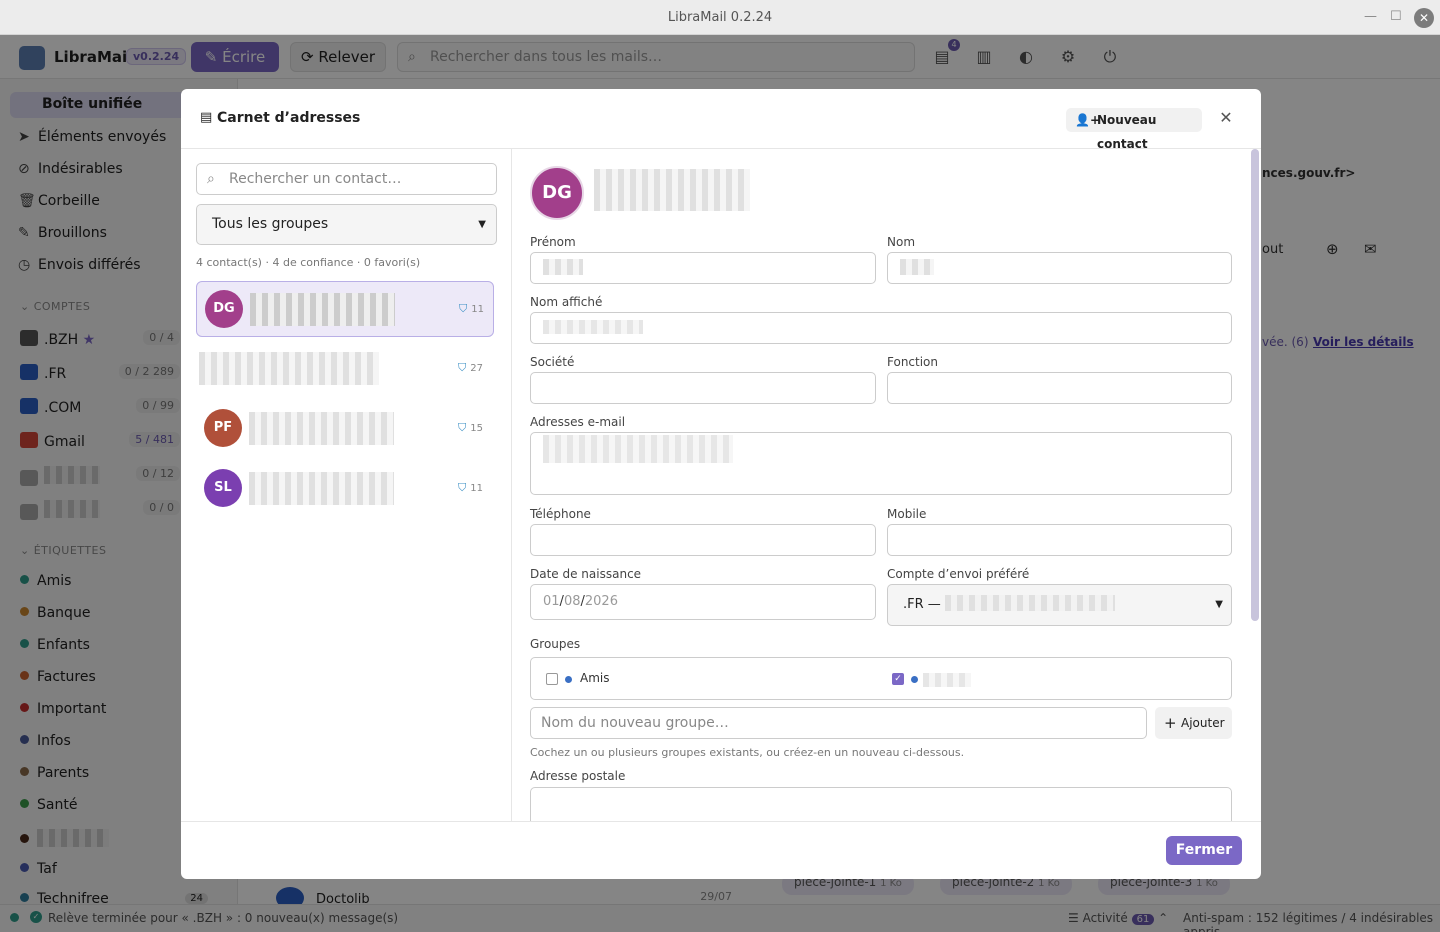 This screenshot has width=1440, height=932. I want to click on window-title: LibraMail 0.2.24, so click(720, 17).